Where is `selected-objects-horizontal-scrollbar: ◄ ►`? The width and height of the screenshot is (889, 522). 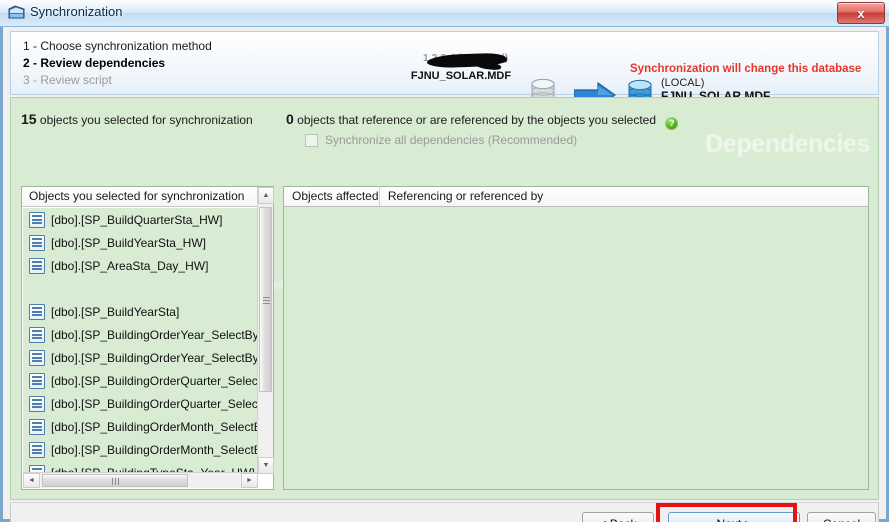
selected-objects-horizontal-scrollbar: ◄ ► is located at coordinates (140, 480).